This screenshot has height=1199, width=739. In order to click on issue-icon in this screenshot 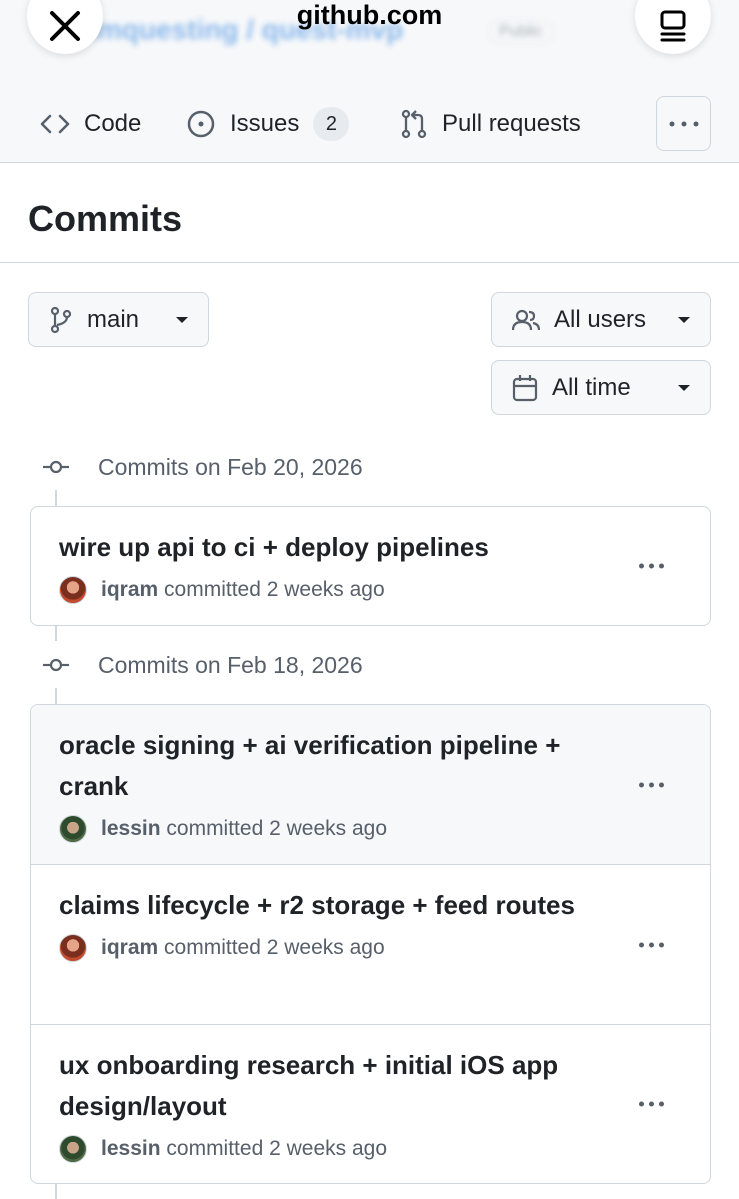, I will do `click(201, 124)`.